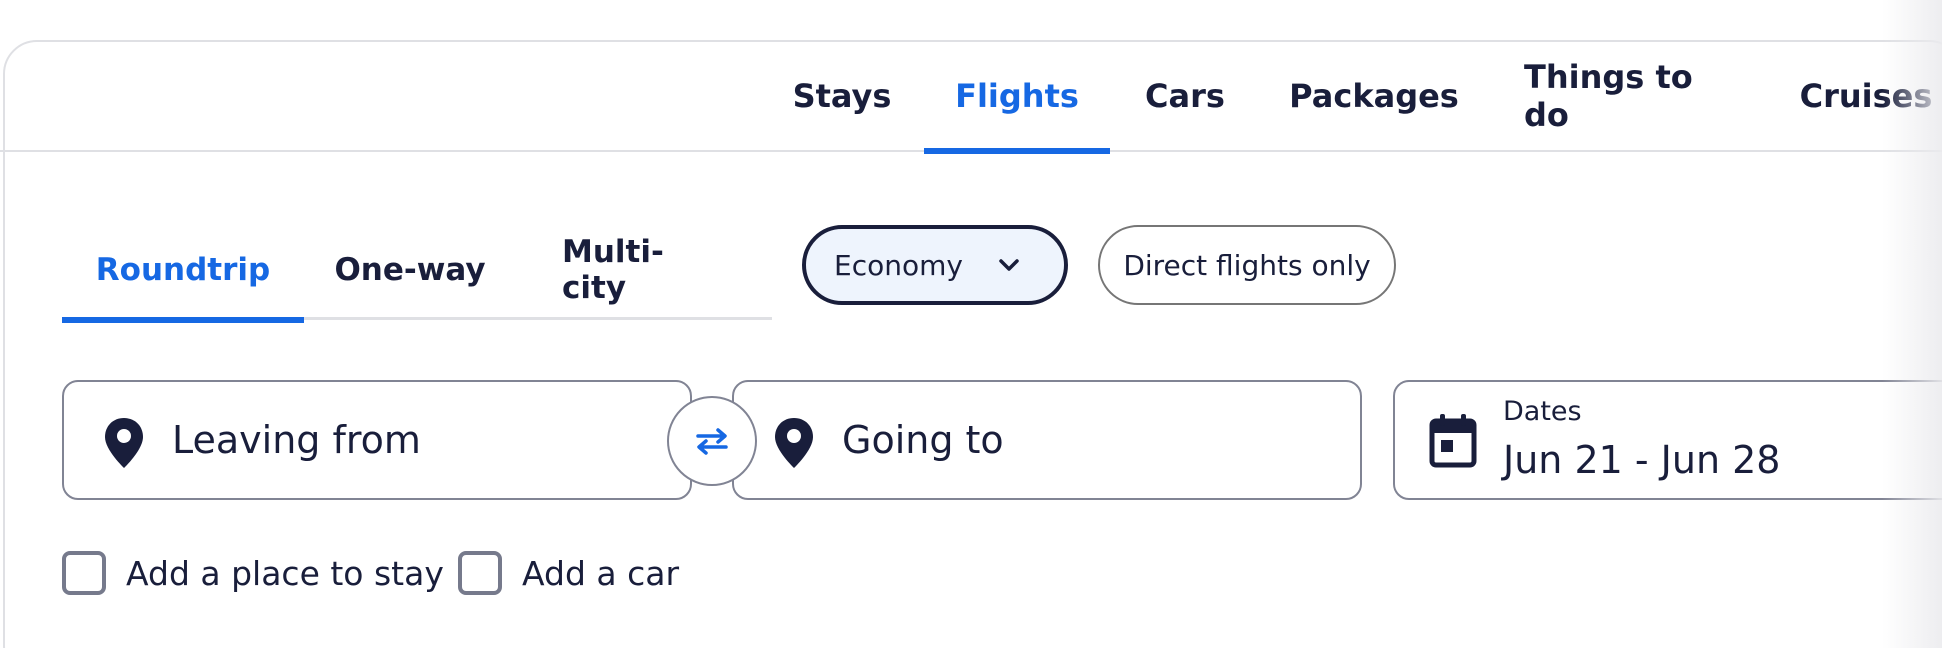 Image resolution: width=1942 pixels, height=648 pixels. Describe the element at coordinates (1047, 440) in the screenshot. I see `going-to-field: Going to` at that location.